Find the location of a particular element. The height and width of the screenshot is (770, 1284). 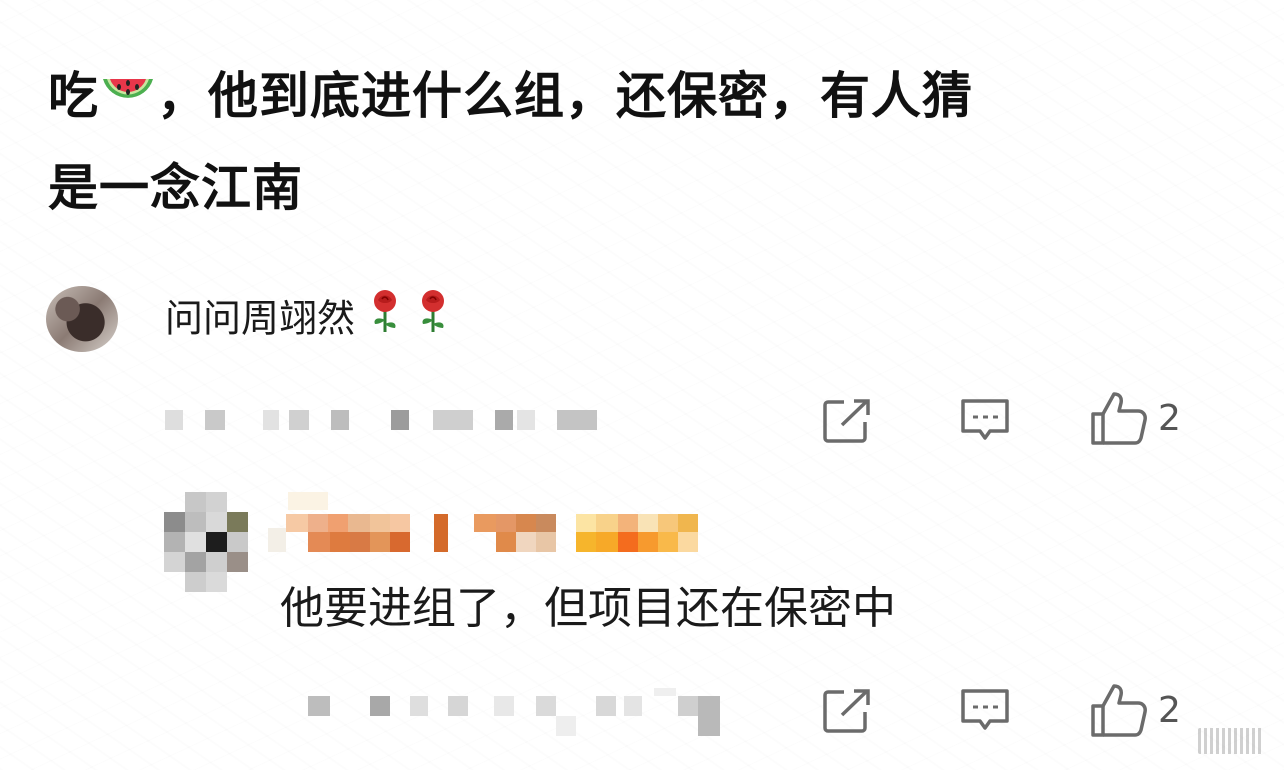

reply-like-button: 2 is located at coordinates (1135, 710).